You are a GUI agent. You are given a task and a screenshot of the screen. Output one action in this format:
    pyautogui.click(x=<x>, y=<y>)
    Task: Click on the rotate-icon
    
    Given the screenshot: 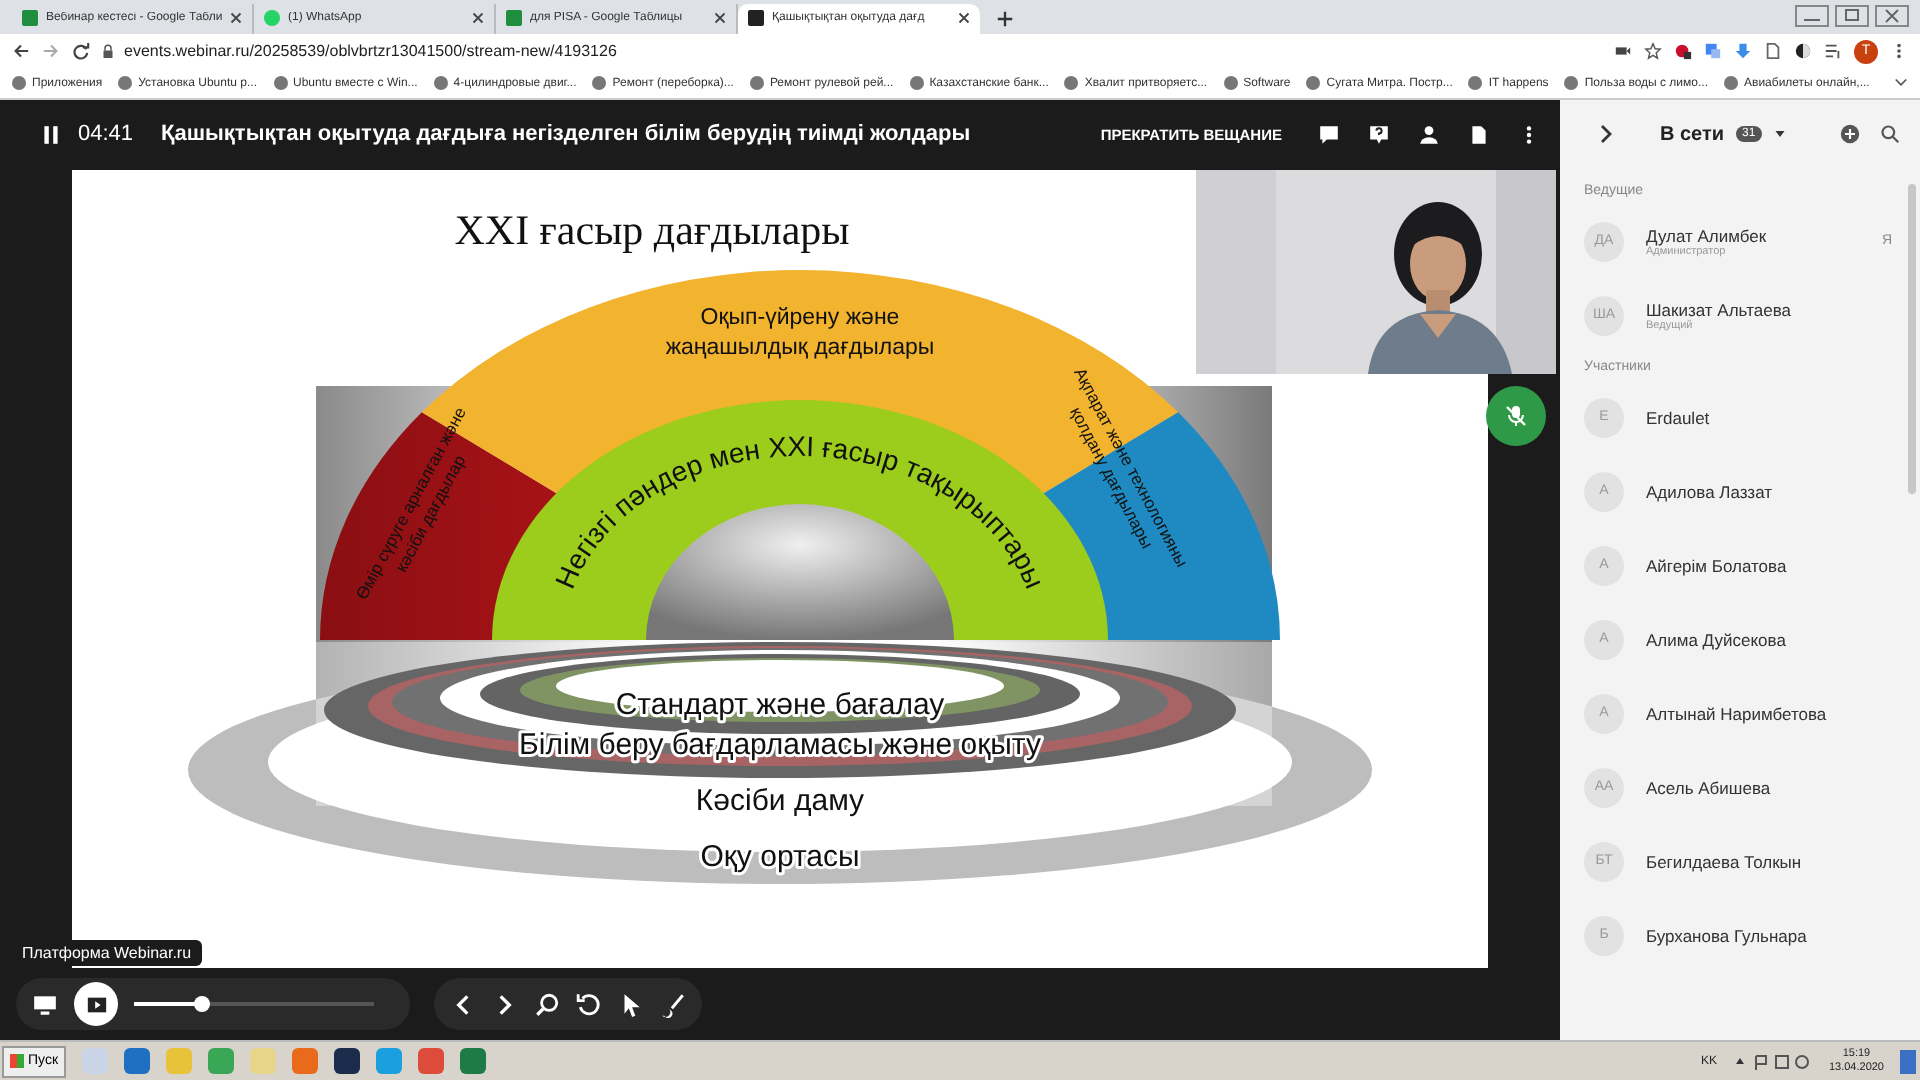 What is the action you would take?
    pyautogui.click(x=589, y=1004)
    